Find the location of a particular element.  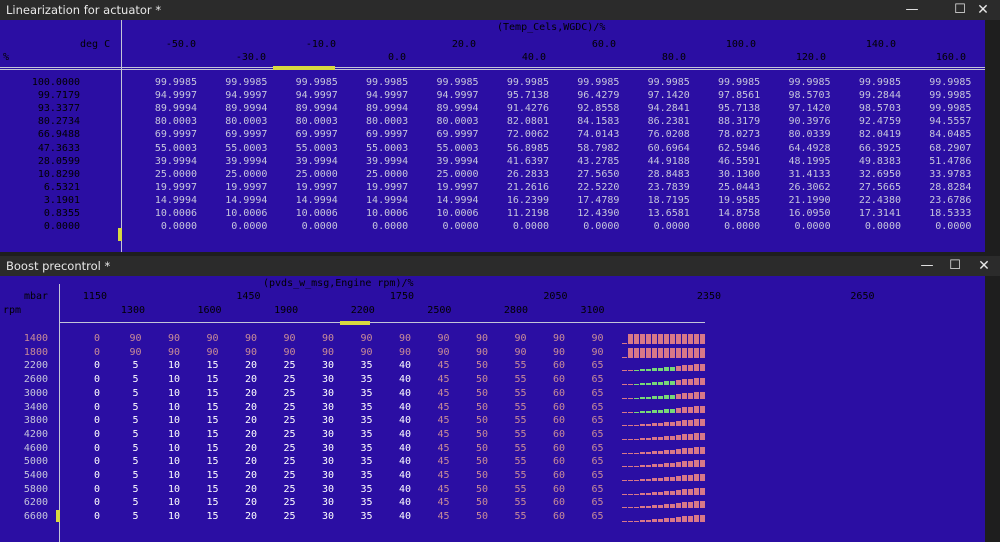

table-cell: 23.7839 is located at coordinates (665, 187).